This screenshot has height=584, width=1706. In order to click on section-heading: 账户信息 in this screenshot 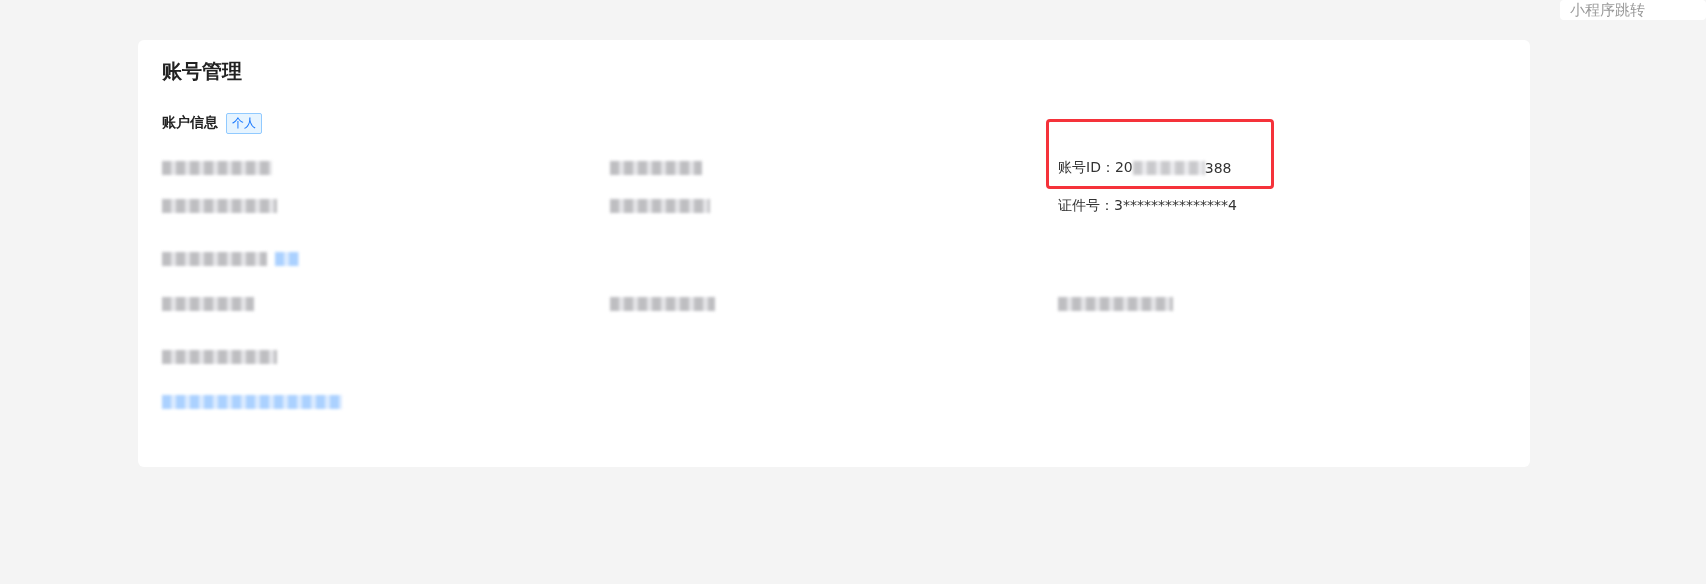, I will do `click(190, 123)`.